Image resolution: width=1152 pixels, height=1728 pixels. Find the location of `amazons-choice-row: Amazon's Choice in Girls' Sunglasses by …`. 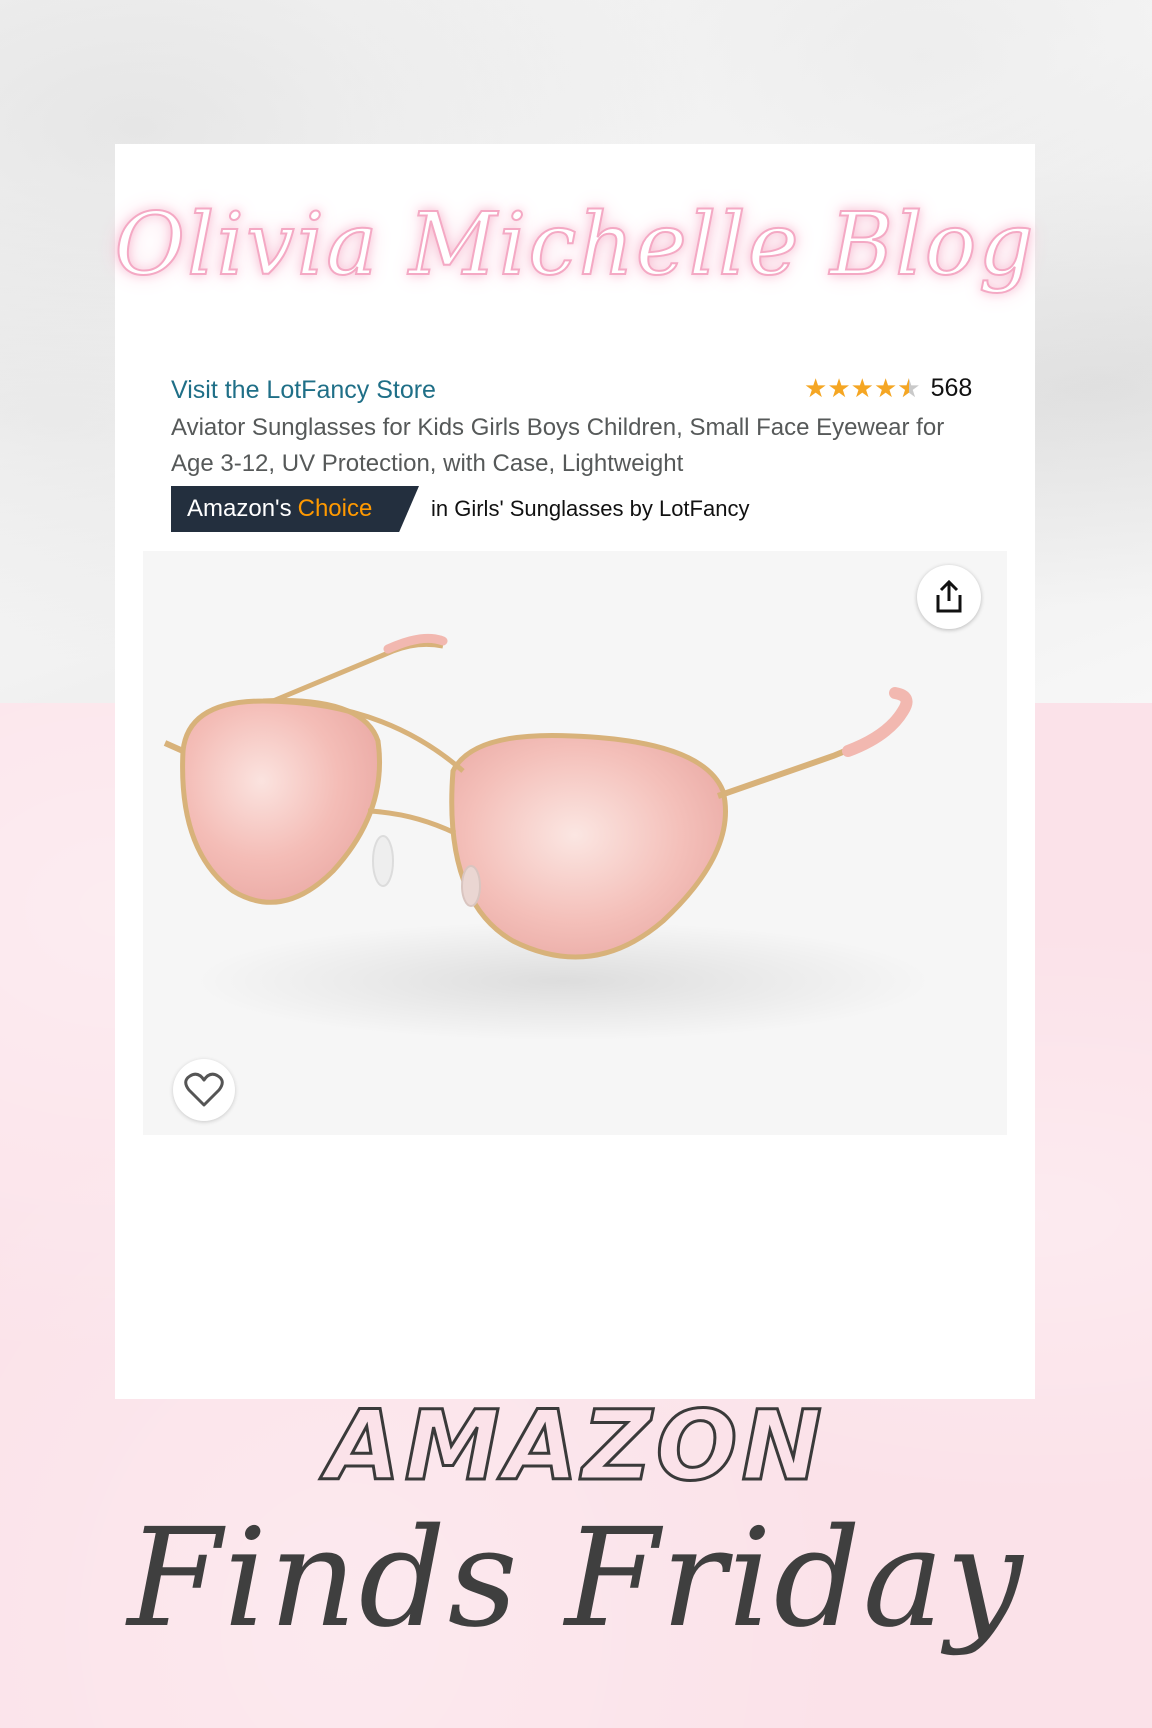

amazons-choice-row: Amazon's Choice in Girls' Sunglasses by … is located at coordinates (460, 509).